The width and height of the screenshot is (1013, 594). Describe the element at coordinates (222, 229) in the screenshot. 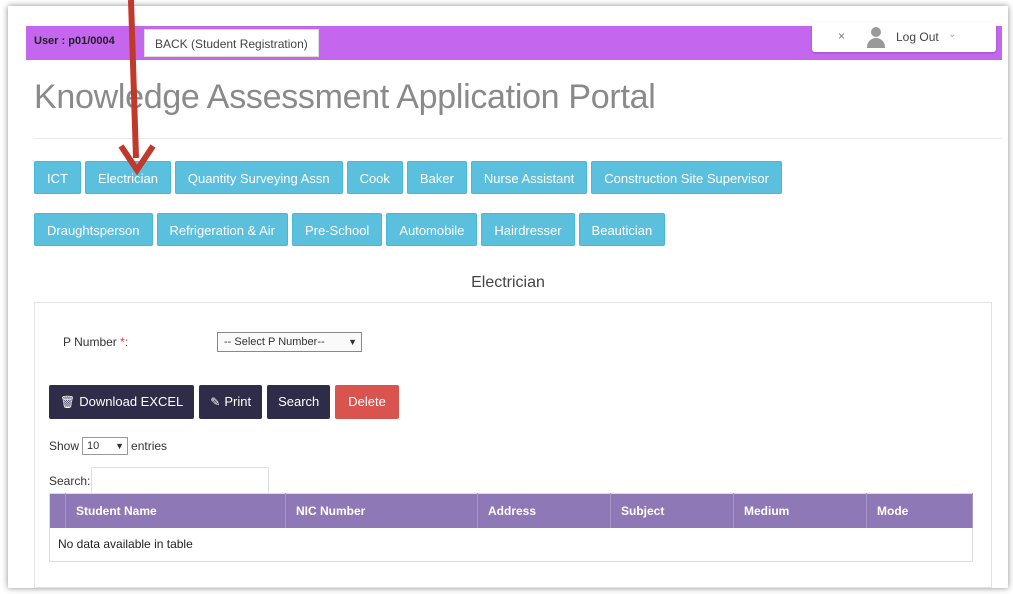

I see `category-refrigeration-button: Refrigeration & Air` at that location.